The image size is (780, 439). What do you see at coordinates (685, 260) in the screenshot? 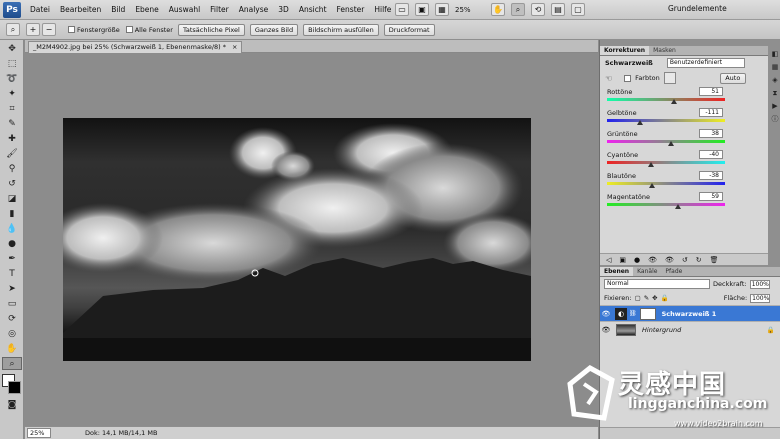
I see `reset-icon: ↺` at bounding box center [685, 260].